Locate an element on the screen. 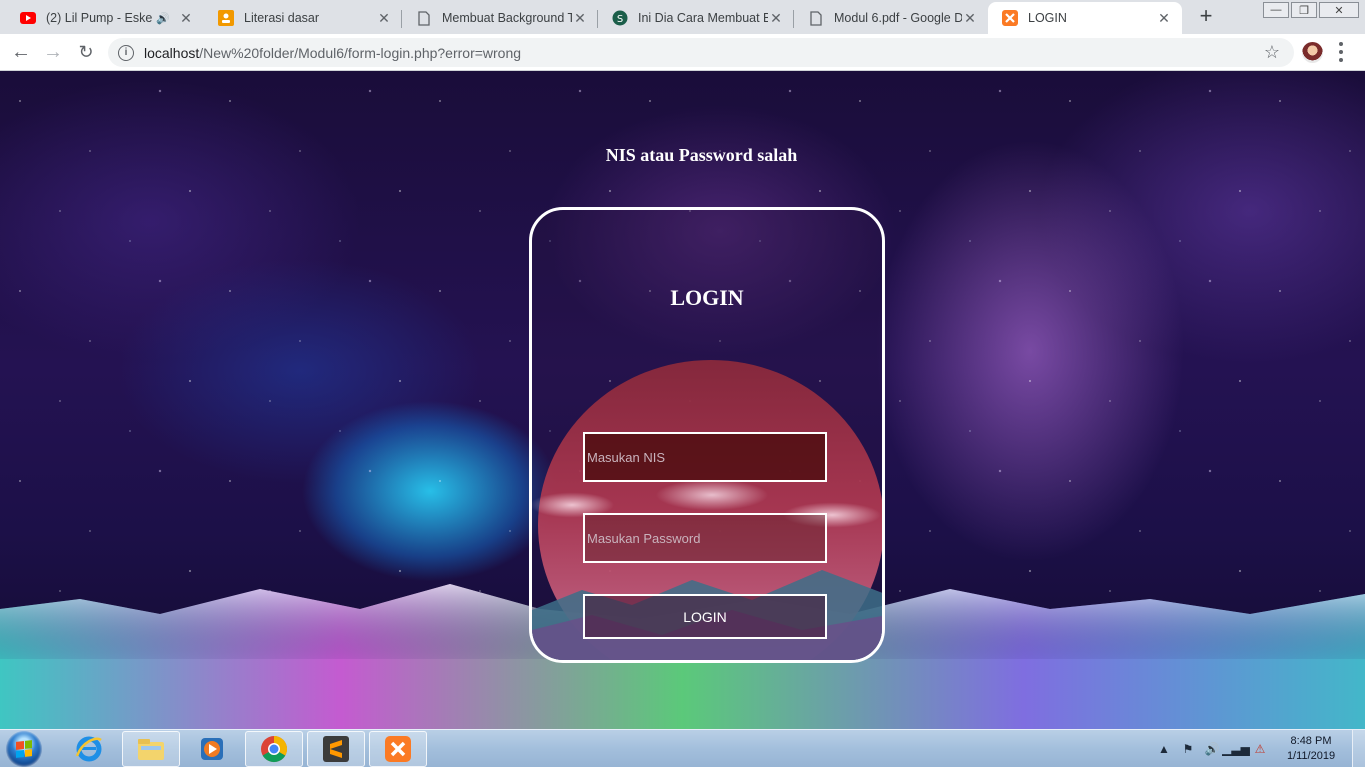  info-icon: i is located at coordinates (126, 52).